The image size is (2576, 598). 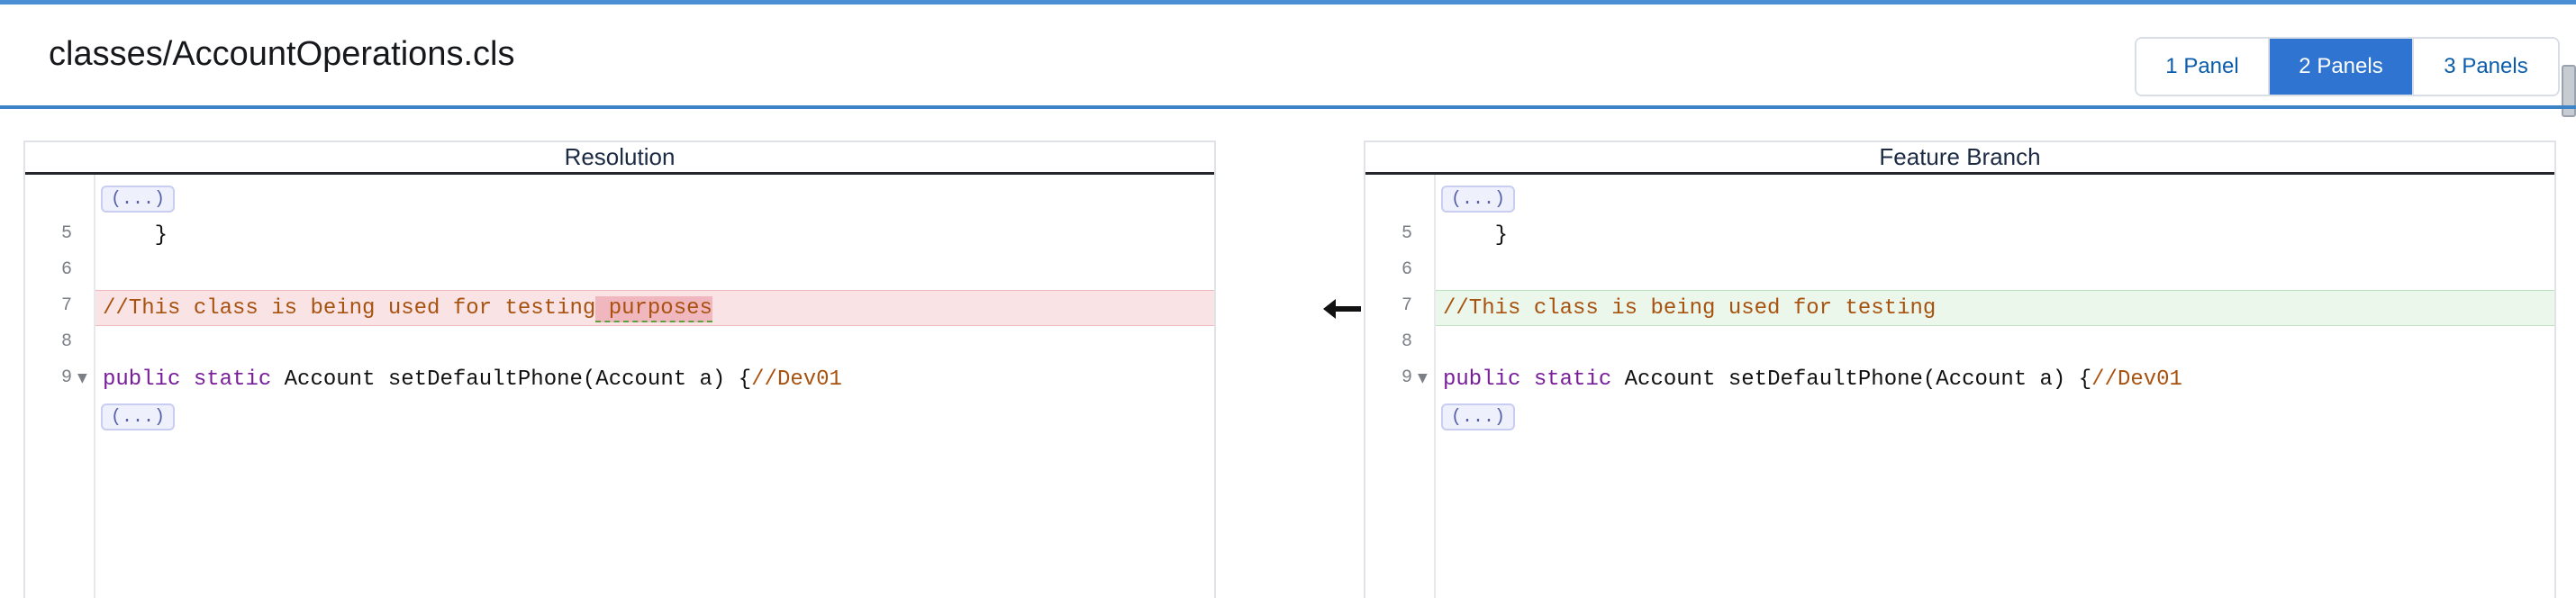 I want to click on code-line-added: //This class is being used for testing, so click(x=1995, y=308).